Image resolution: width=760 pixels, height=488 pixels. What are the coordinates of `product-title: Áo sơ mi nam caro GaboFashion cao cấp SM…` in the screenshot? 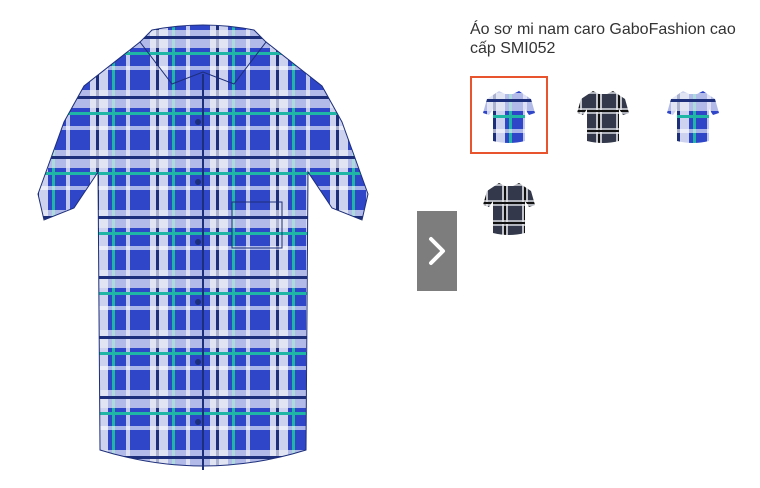 It's located at (603, 39).